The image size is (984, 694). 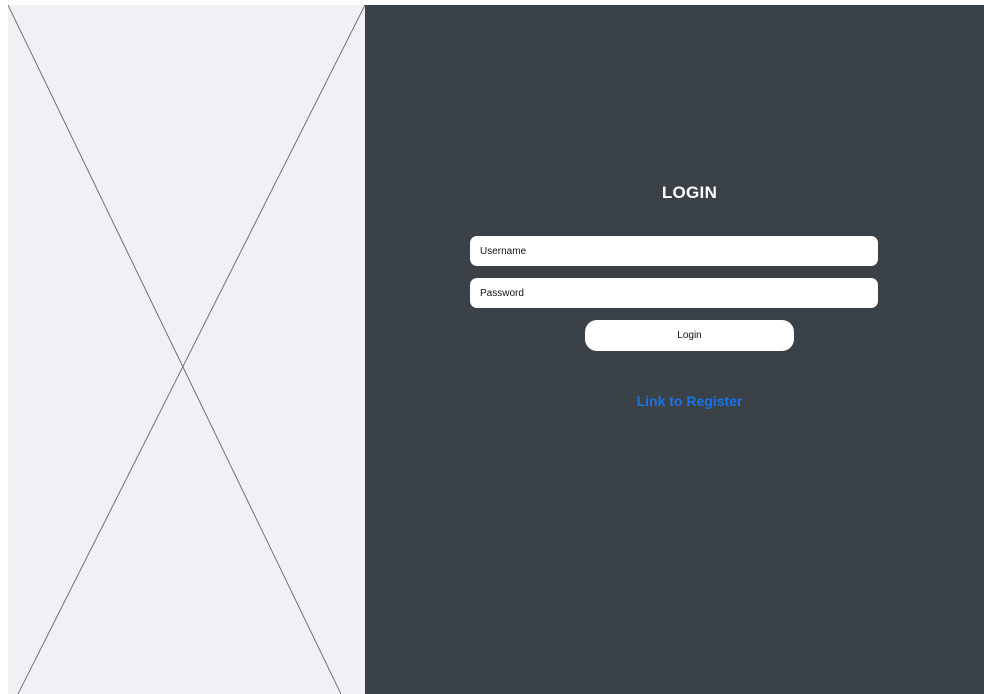 What do you see at coordinates (689, 192) in the screenshot?
I see `login-title: LOGIN` at bounding box center [689, 192].